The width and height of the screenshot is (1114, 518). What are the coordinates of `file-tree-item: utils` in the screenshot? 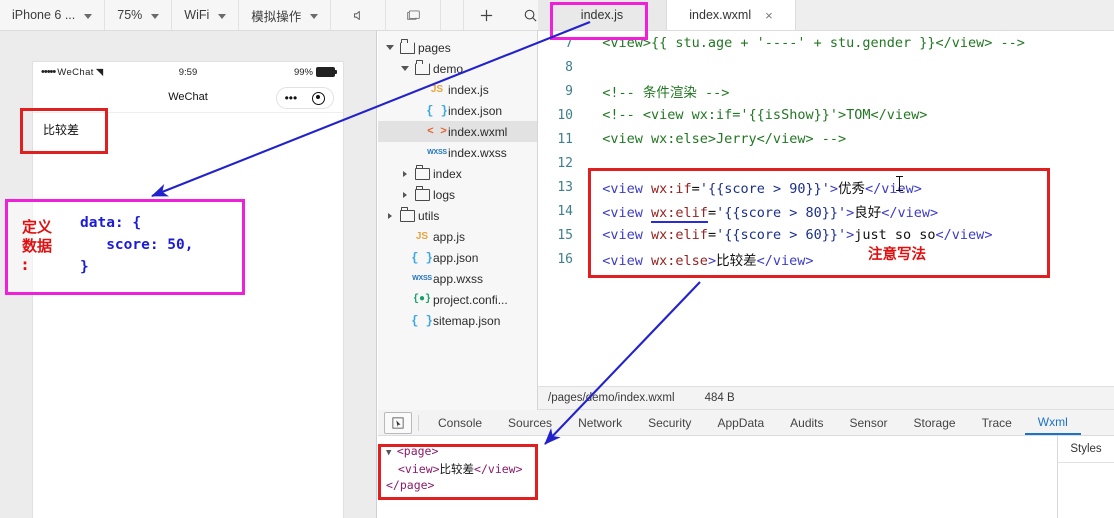 It's located at (457, 215).